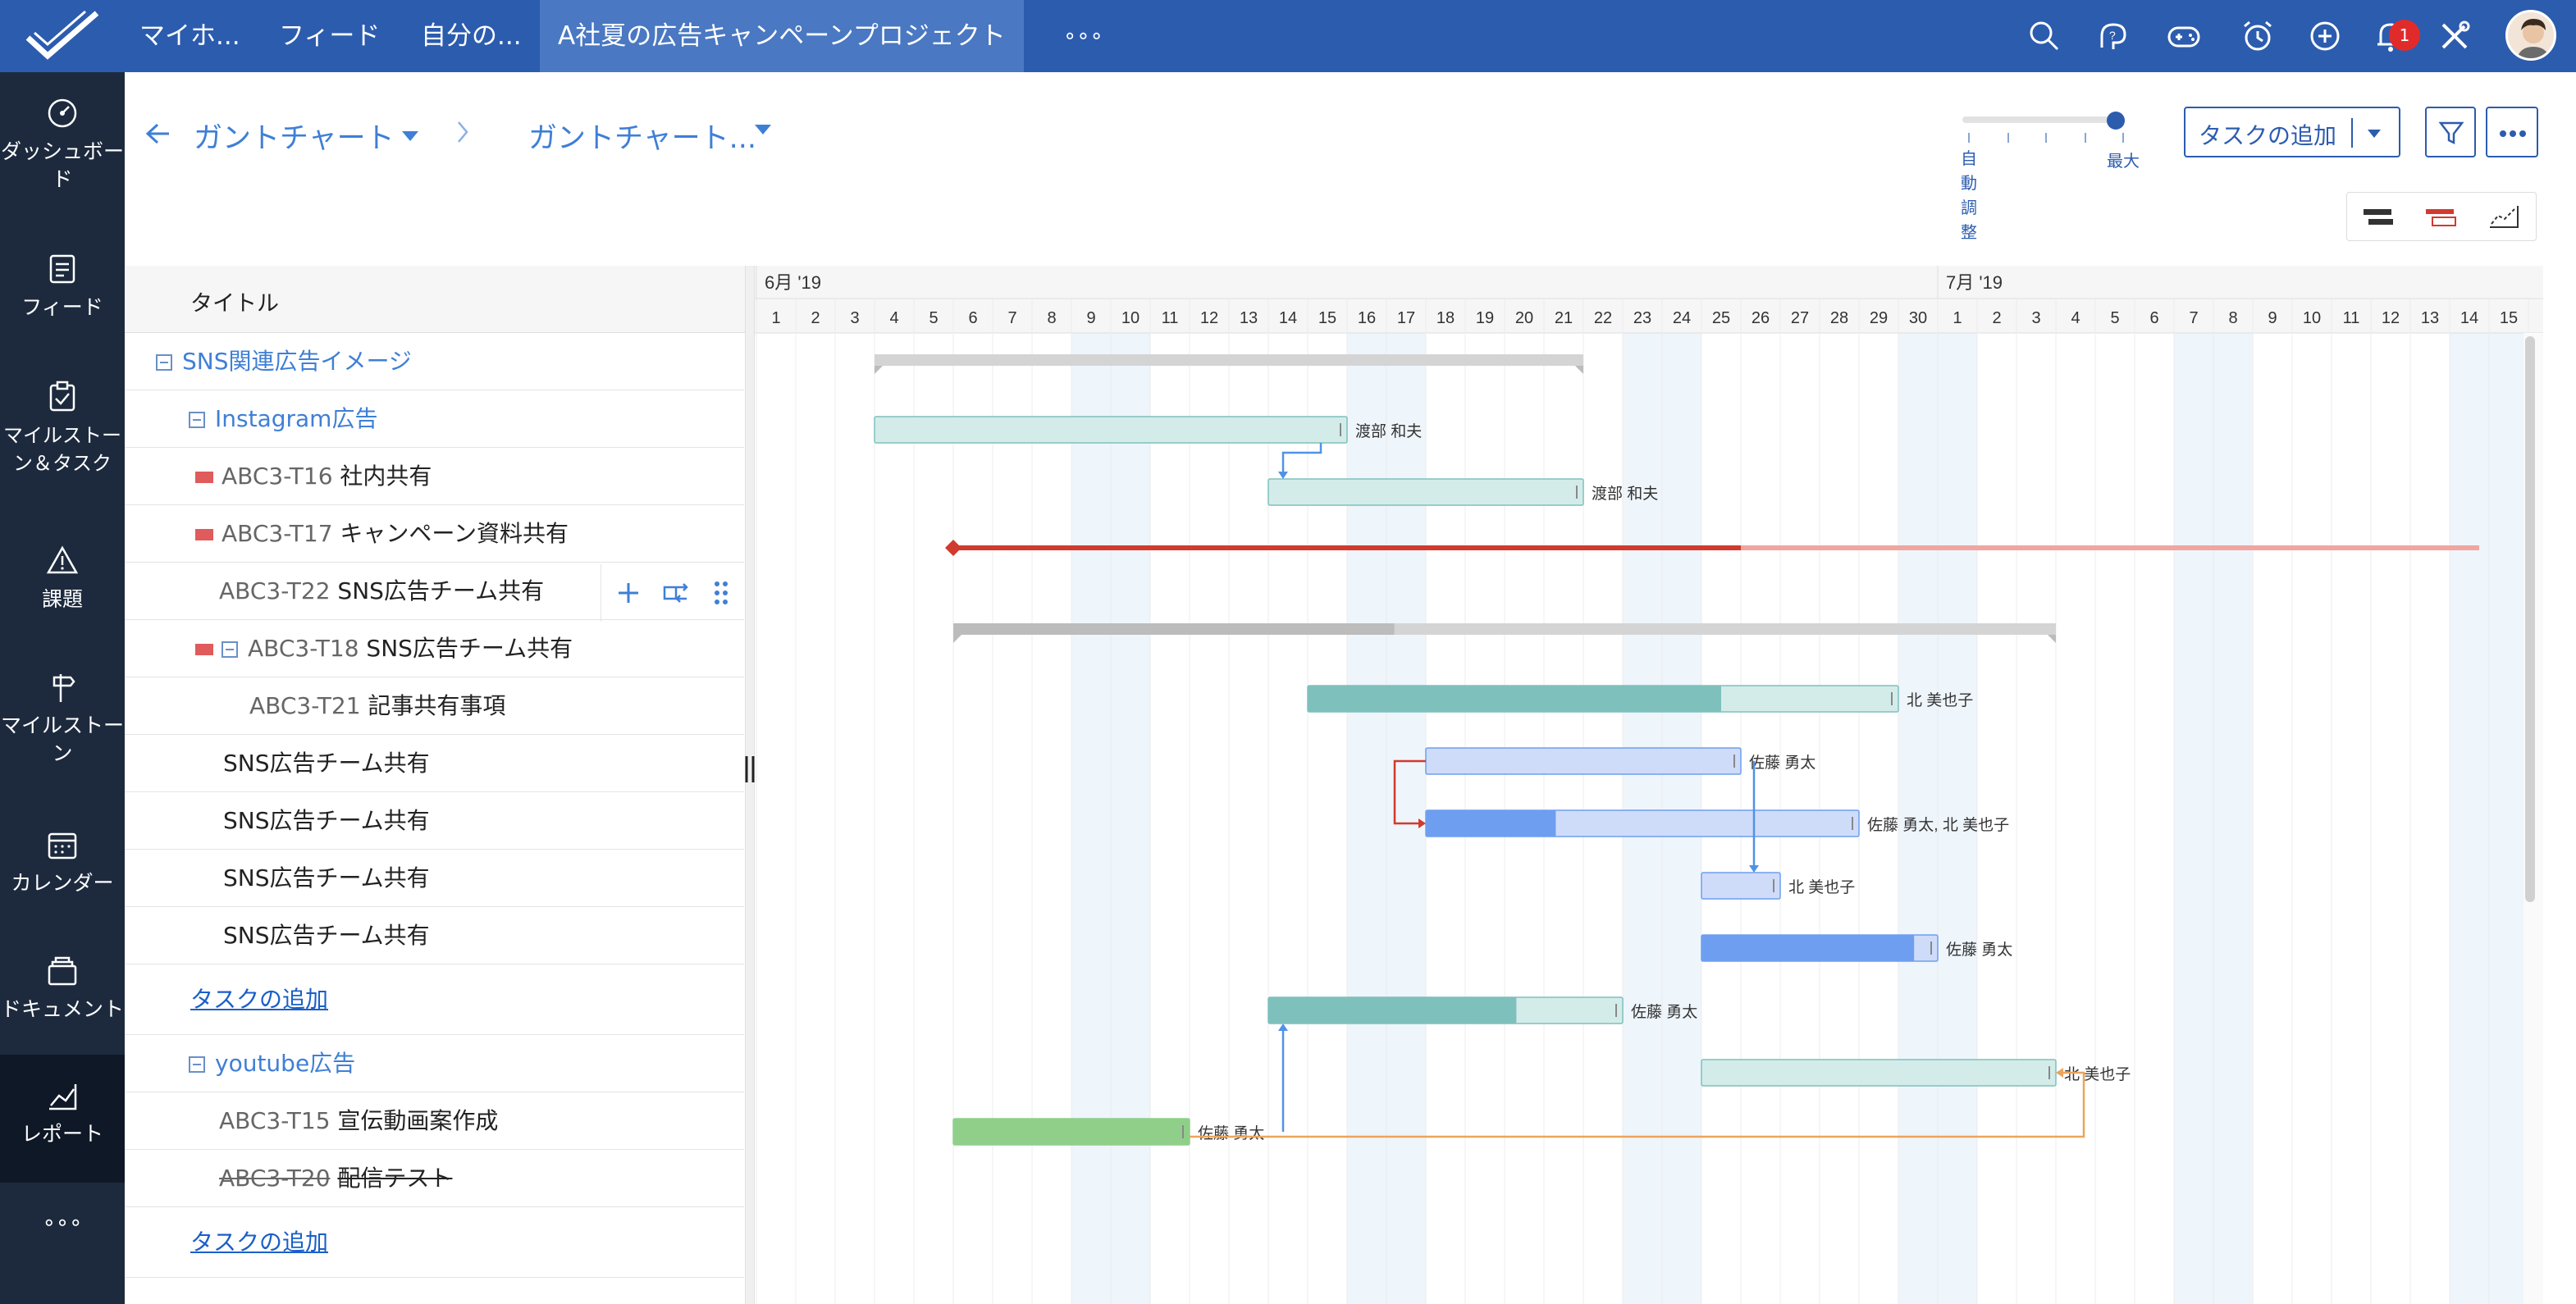  Describe the element at coordinates (1229, 360) in the screenshot. I see `summary-bar` at that location.